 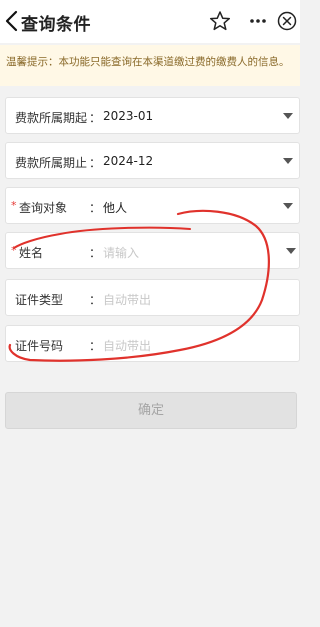 What do you see at coordinates (127, 300) in the screenshot?
I see `id-type-placeholder: 自动带出` at bounding box center [127, 300].